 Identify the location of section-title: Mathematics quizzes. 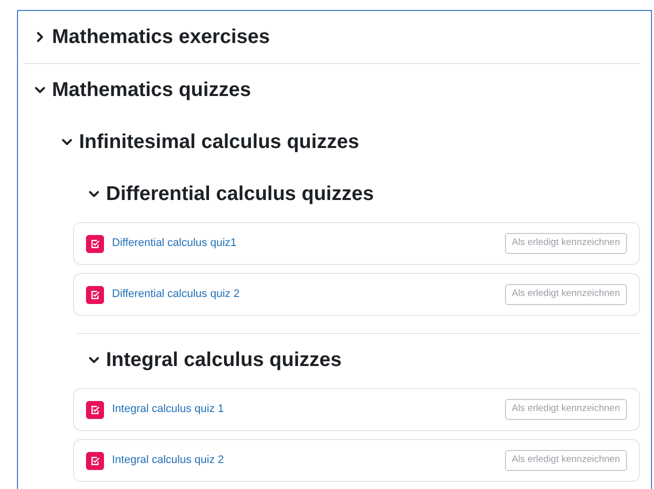
(151, 90).